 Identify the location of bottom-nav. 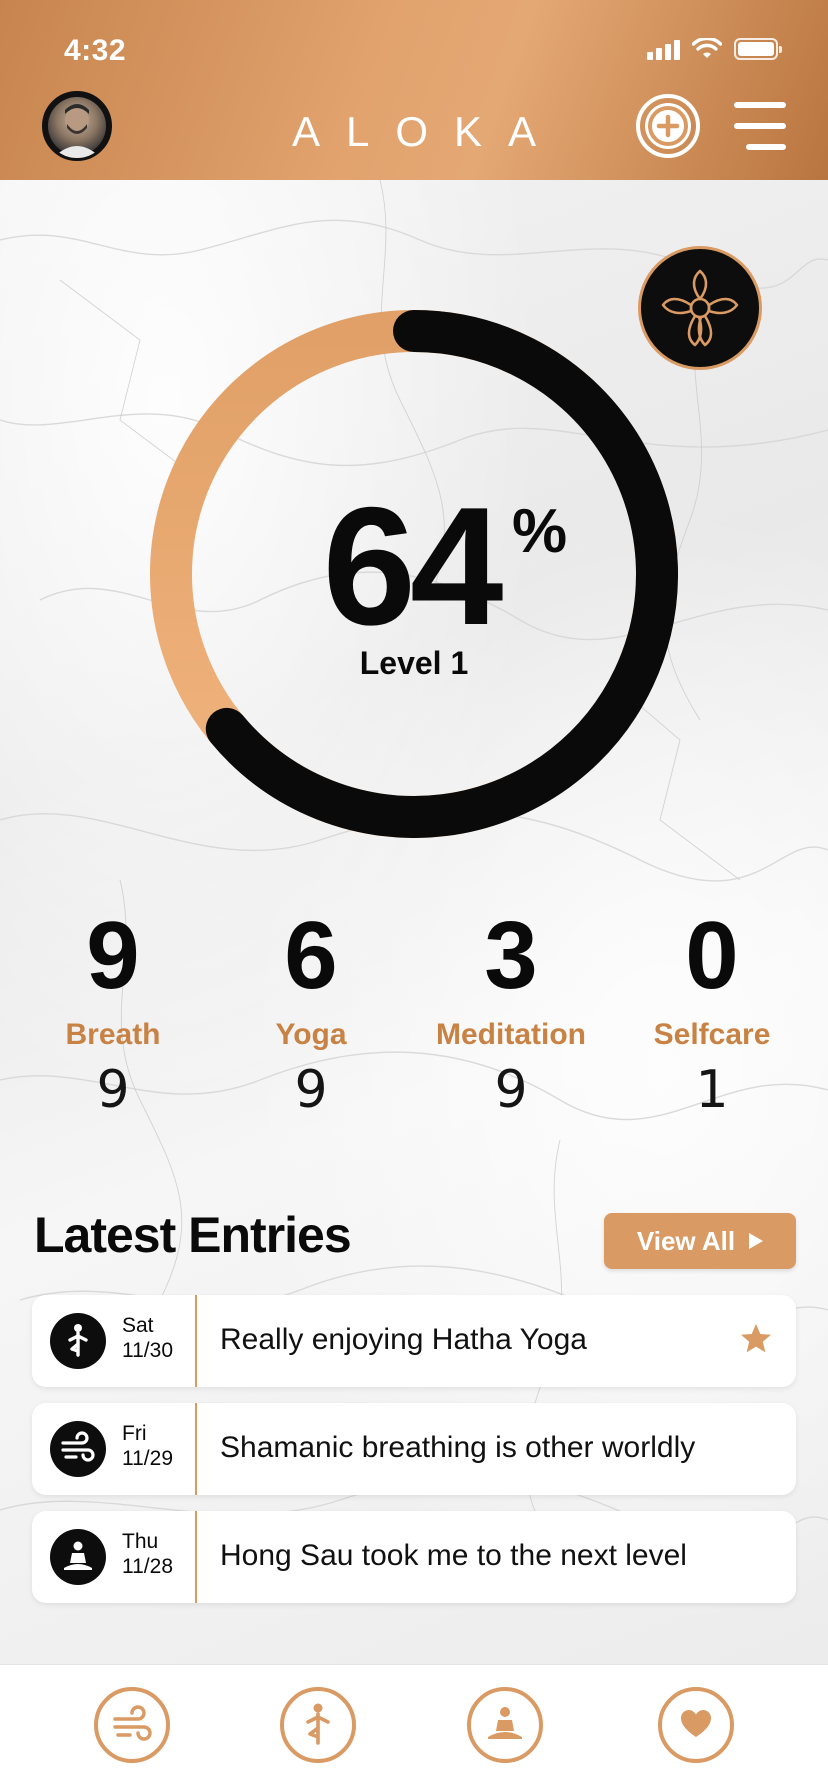
(414, 1728).